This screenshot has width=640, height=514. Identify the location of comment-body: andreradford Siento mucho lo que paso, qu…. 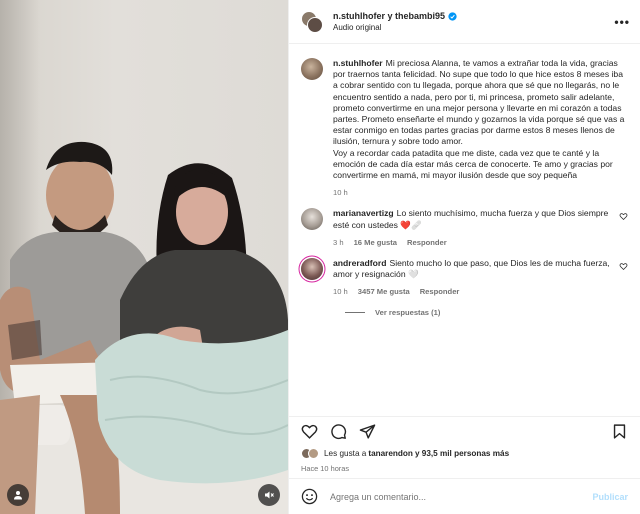
(472, 278).